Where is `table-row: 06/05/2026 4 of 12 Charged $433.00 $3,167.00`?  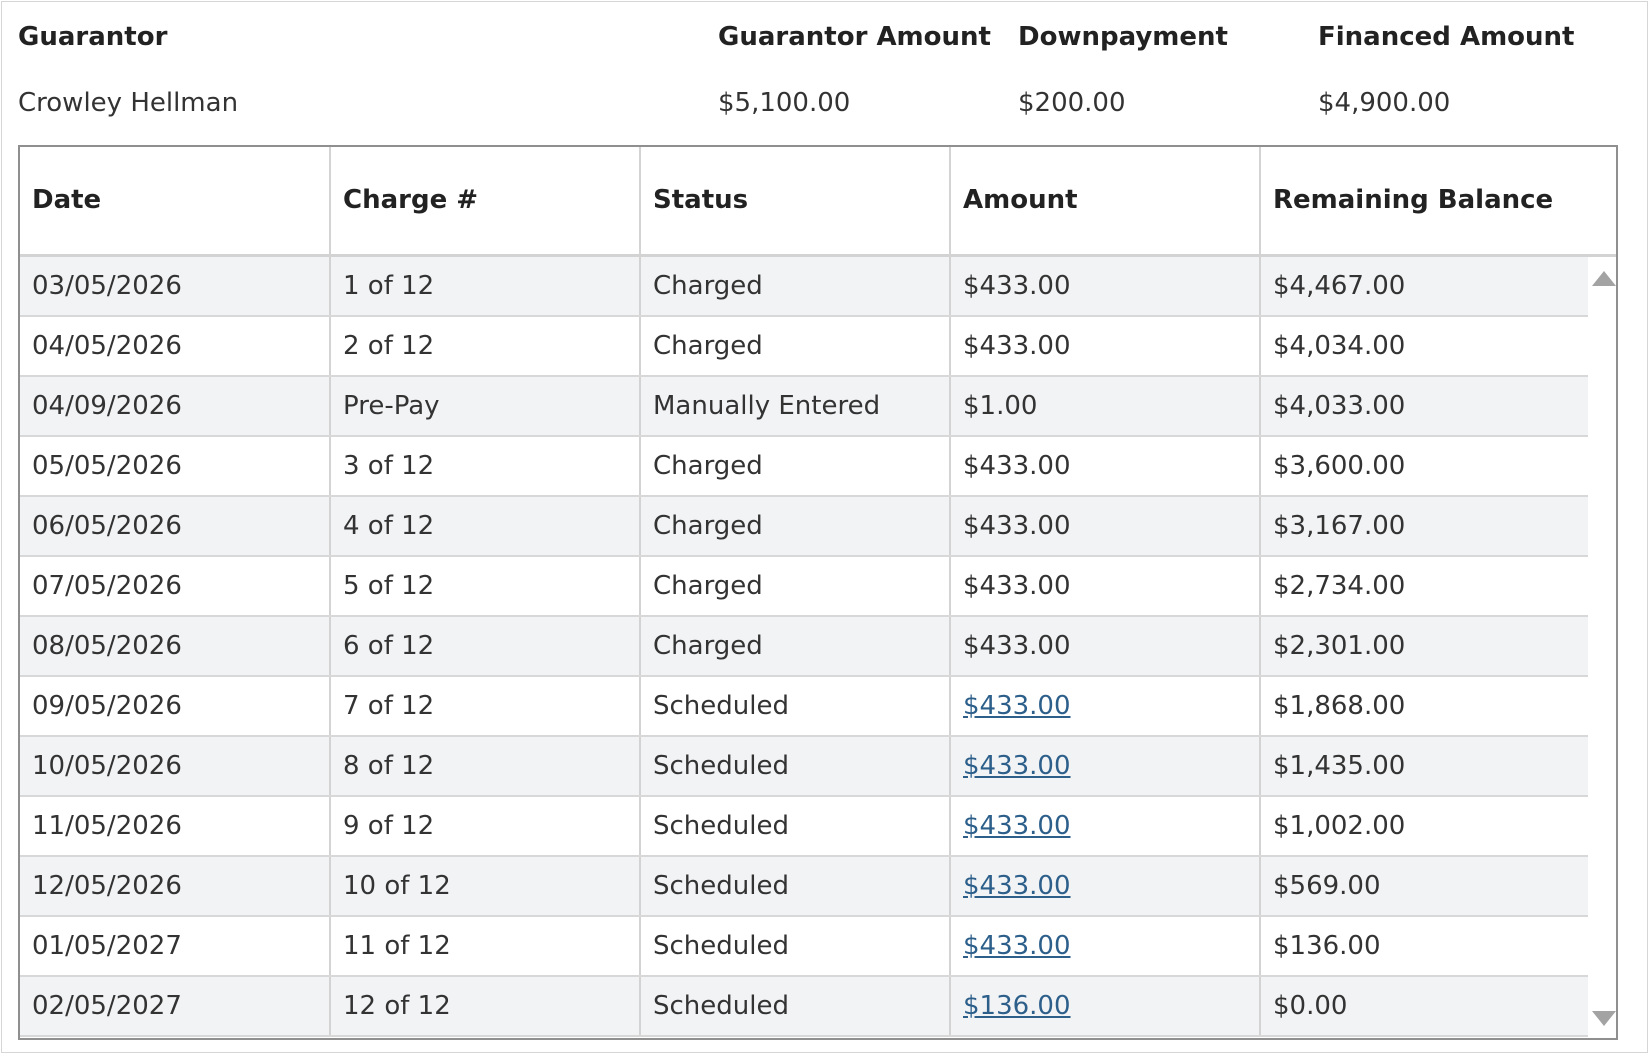 table-row: 06/05/2026 4 of 12 Charged $433.00 $3,167.00 is located at coordinates (804, 527).